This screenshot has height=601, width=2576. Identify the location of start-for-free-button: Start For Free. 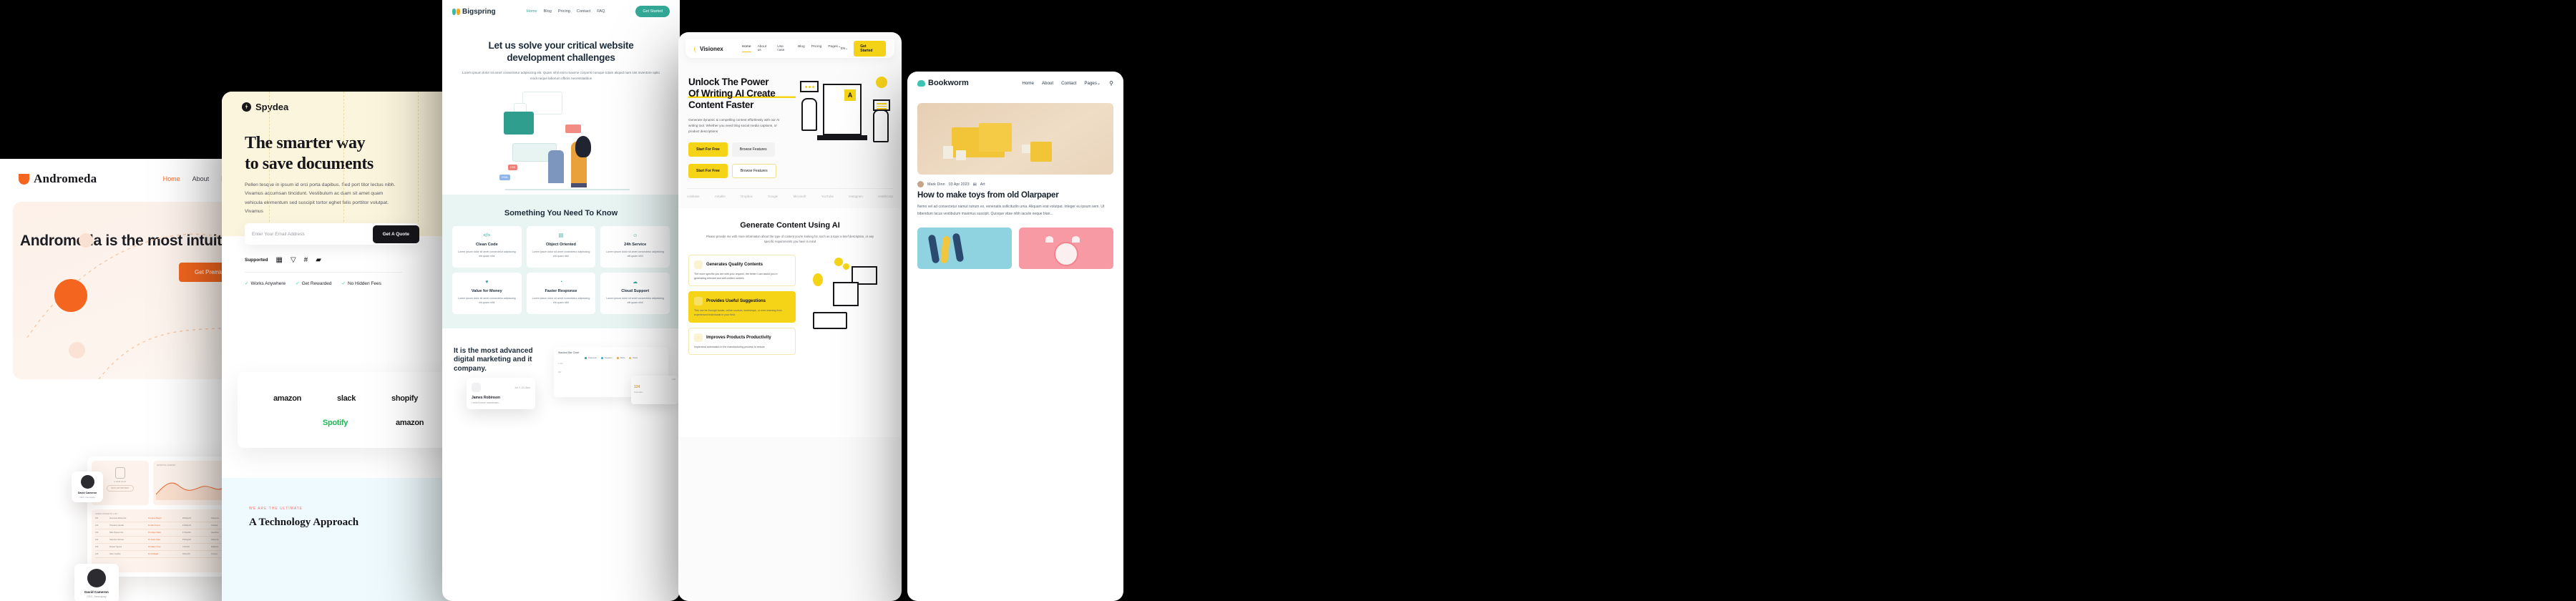
(708, 150).